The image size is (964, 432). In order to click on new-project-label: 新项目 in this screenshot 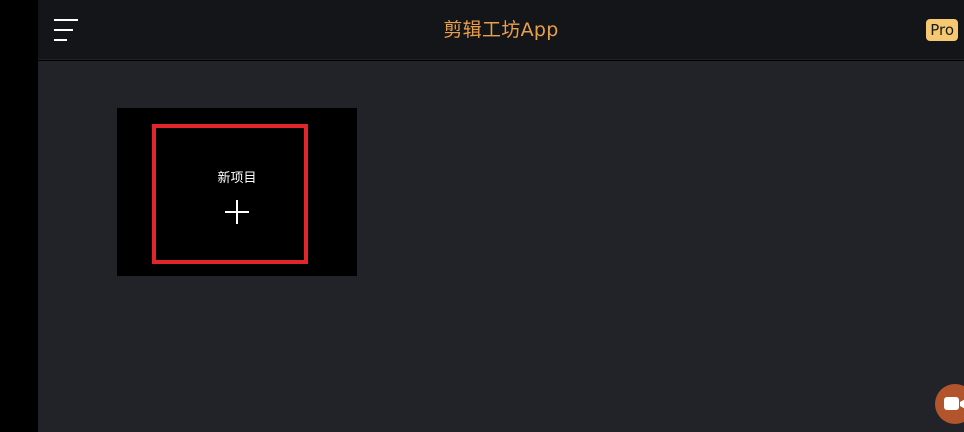, I will do `click(237, 178)`.